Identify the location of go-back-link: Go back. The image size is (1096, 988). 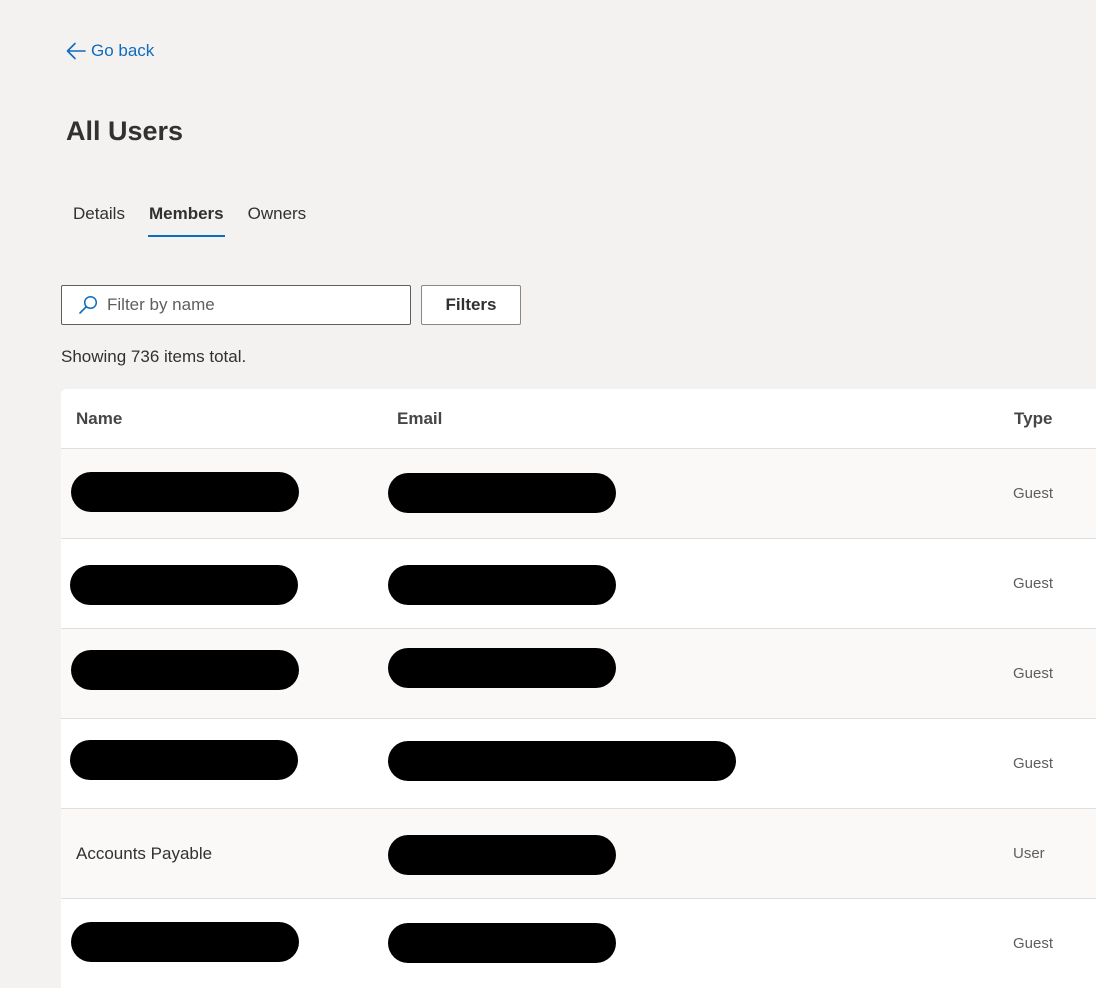
(109, 51).